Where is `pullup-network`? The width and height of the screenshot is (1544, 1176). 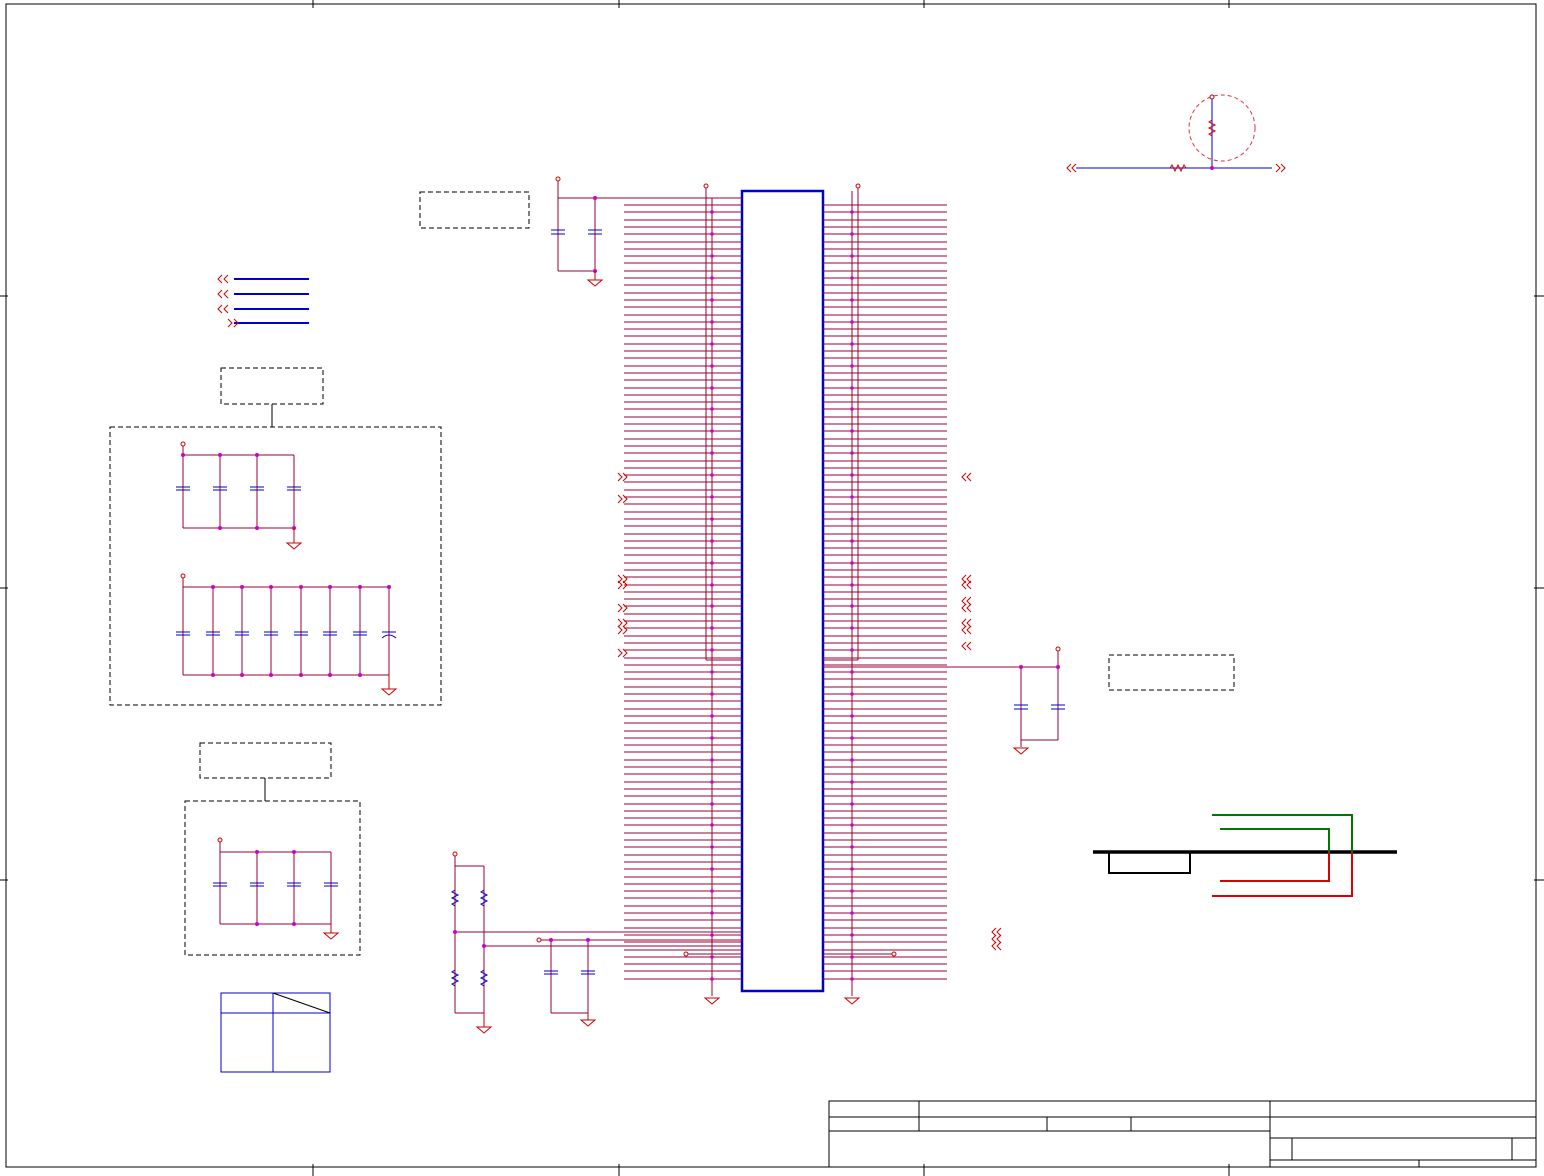 pullup-network is located at coordinates (1176, 133).